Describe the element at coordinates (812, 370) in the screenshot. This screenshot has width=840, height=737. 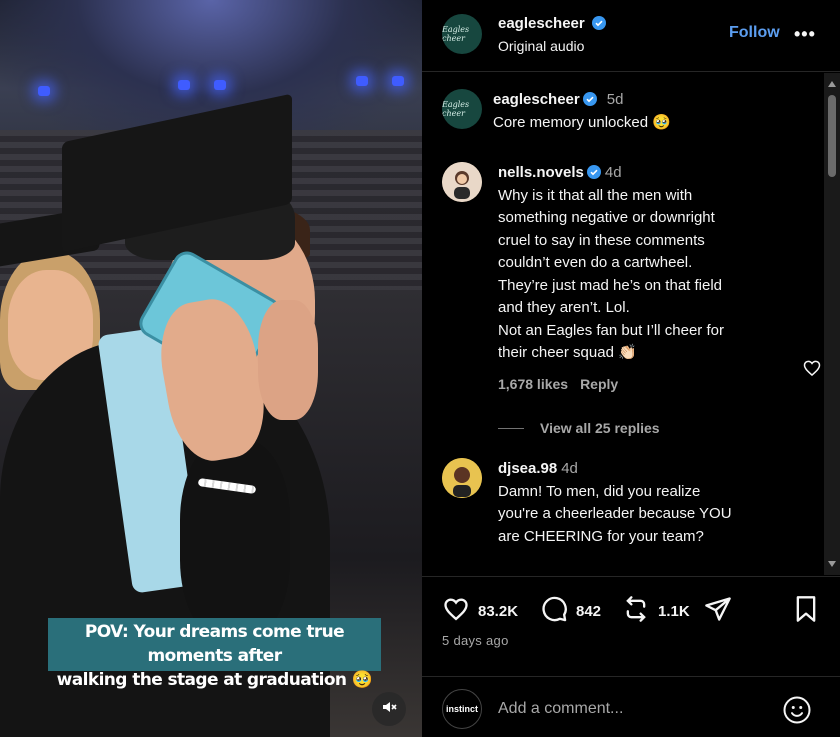
I see `like-comment-heart-icon` at that location.